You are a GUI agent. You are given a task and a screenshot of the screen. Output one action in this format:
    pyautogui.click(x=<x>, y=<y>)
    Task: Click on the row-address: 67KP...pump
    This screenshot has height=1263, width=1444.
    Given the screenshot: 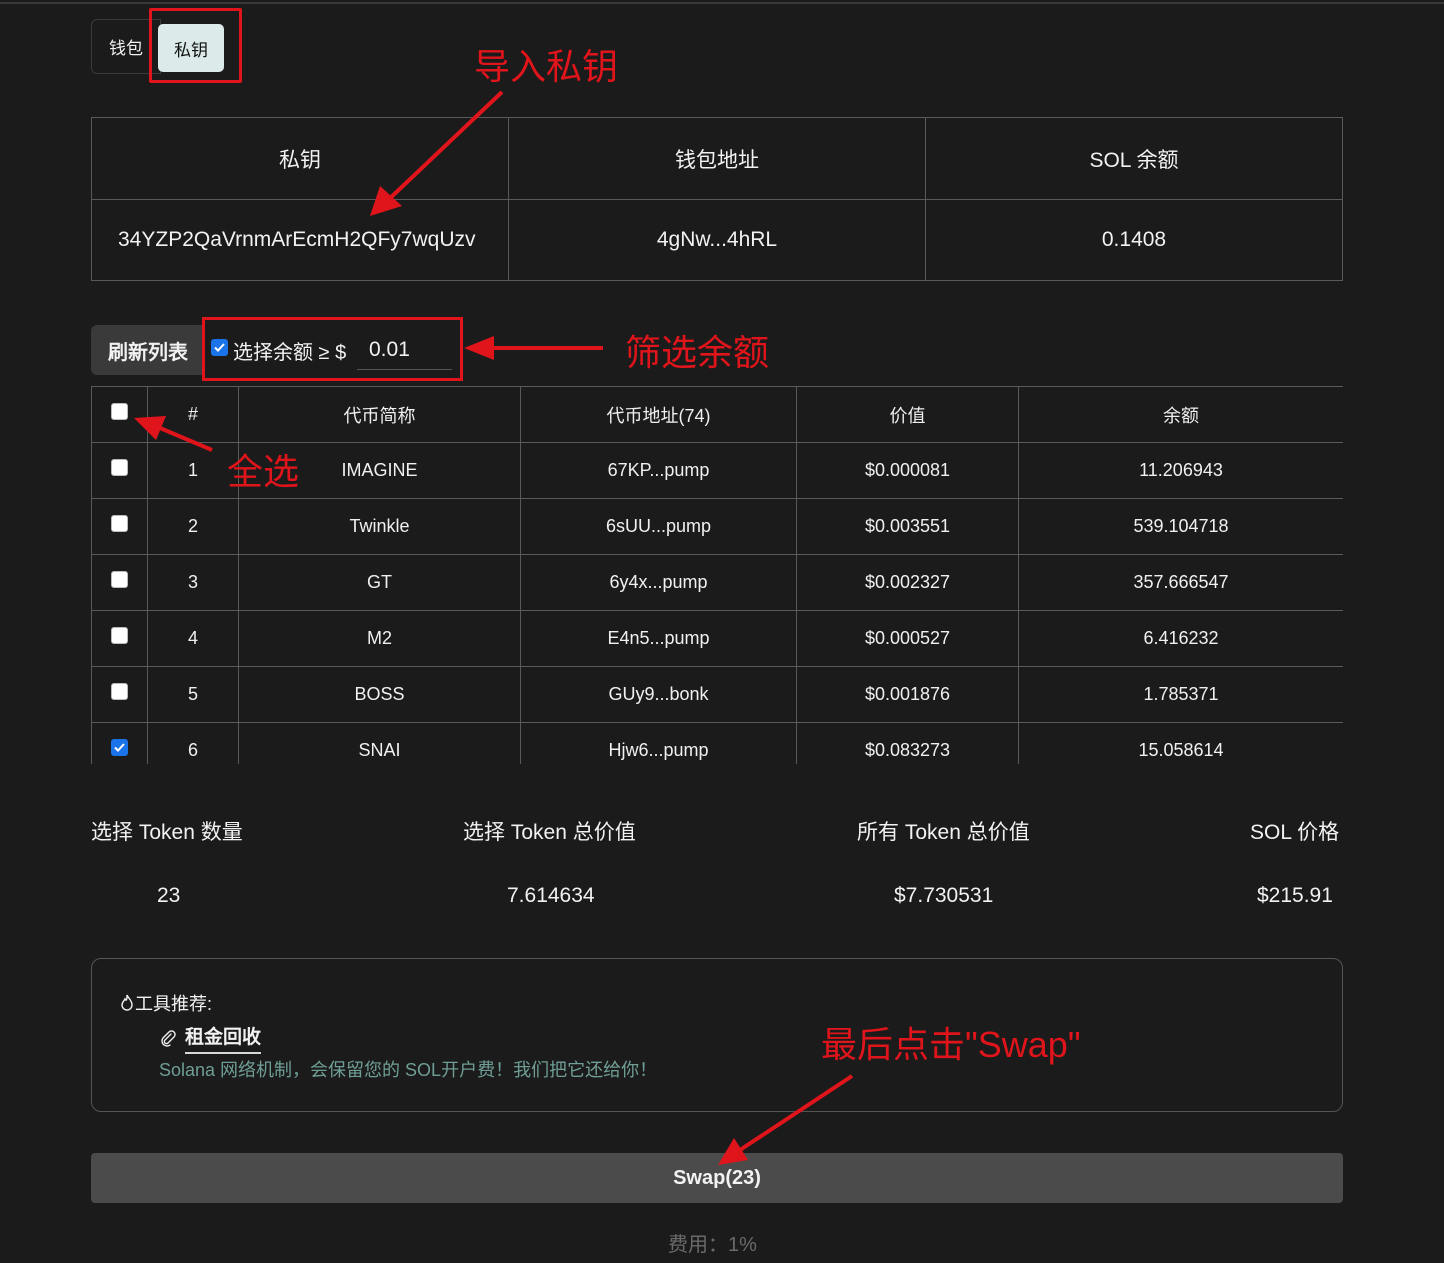 What is the action you would take?
    pyautogui.click(x=658, y=470)
    